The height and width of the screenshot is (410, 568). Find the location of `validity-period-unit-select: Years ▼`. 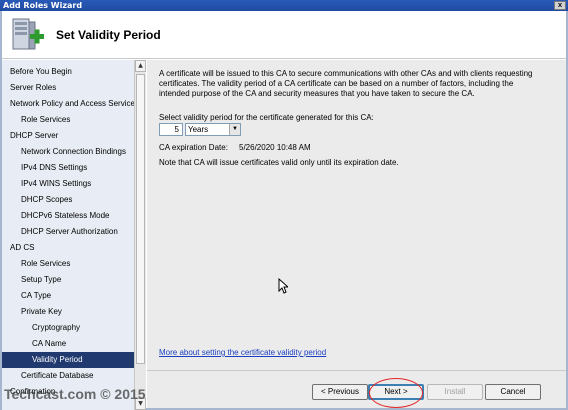

validity-period-unit-select: Years ▼ is located at coordinates (213, 129).